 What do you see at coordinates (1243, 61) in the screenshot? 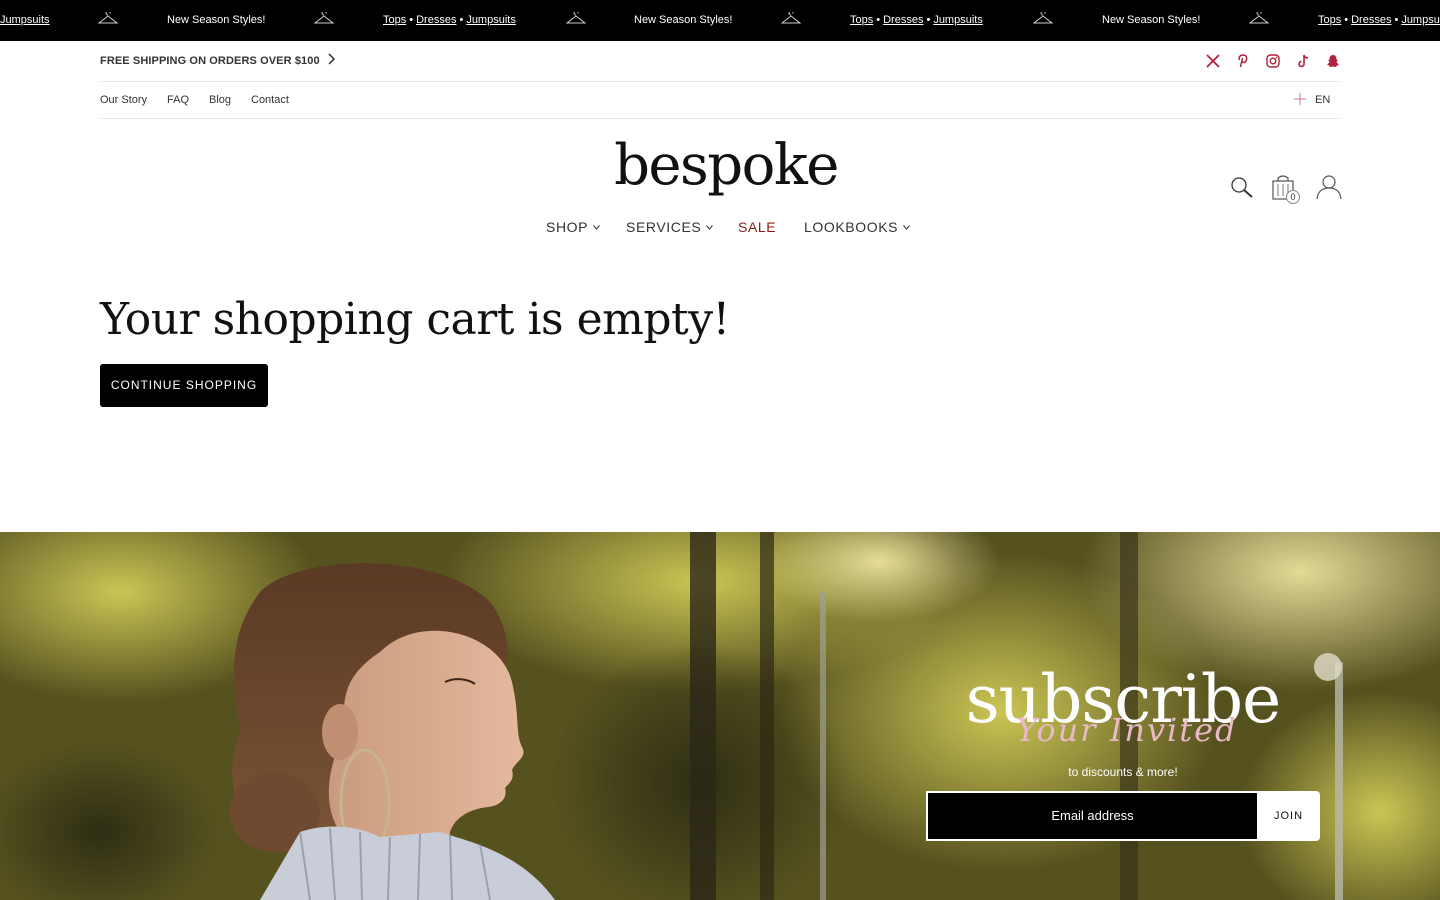
I see `pinterest-icon` at bounding box center [1243, 61].